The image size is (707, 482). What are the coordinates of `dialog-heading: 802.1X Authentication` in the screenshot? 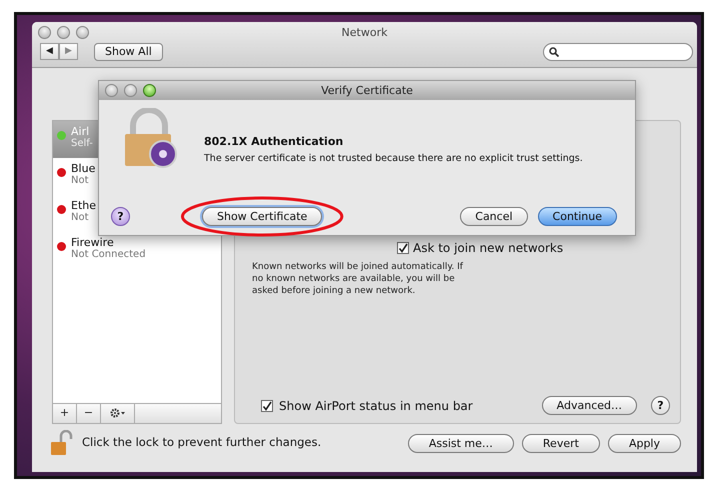 It's located at (274, 142).